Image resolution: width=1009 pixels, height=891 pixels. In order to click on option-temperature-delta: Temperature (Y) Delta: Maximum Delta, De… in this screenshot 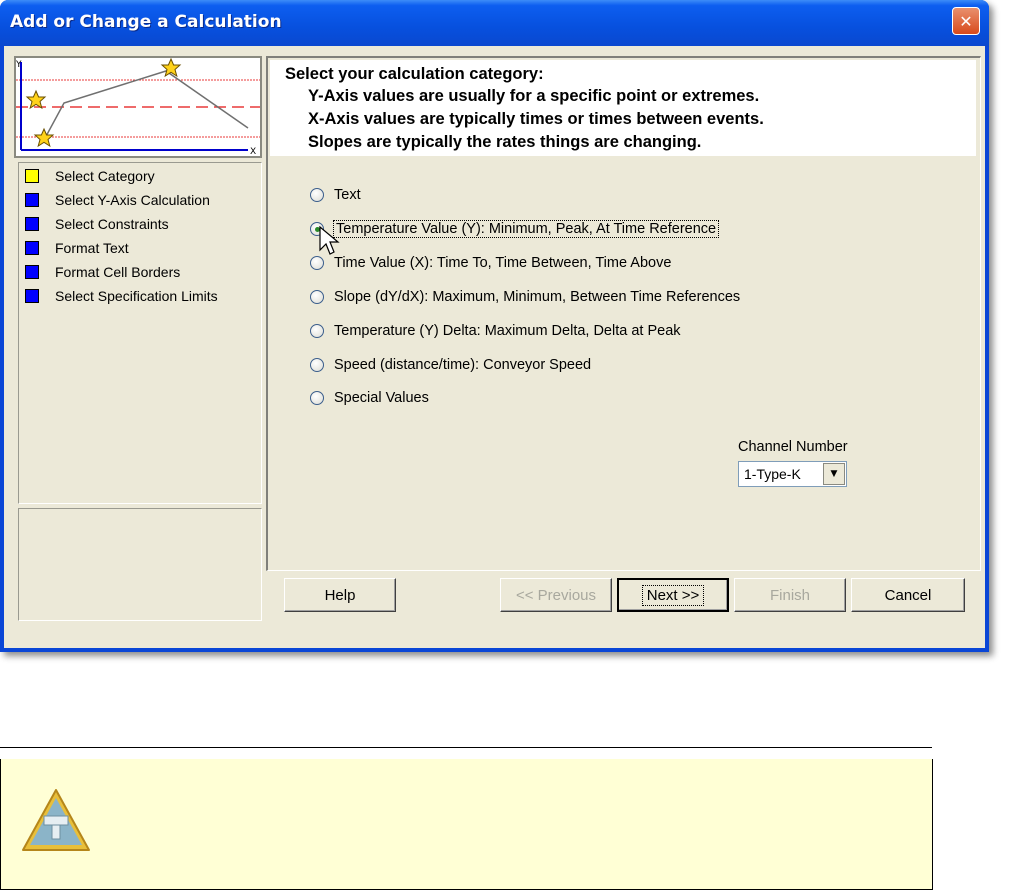, I will do `click(495, 331)`.